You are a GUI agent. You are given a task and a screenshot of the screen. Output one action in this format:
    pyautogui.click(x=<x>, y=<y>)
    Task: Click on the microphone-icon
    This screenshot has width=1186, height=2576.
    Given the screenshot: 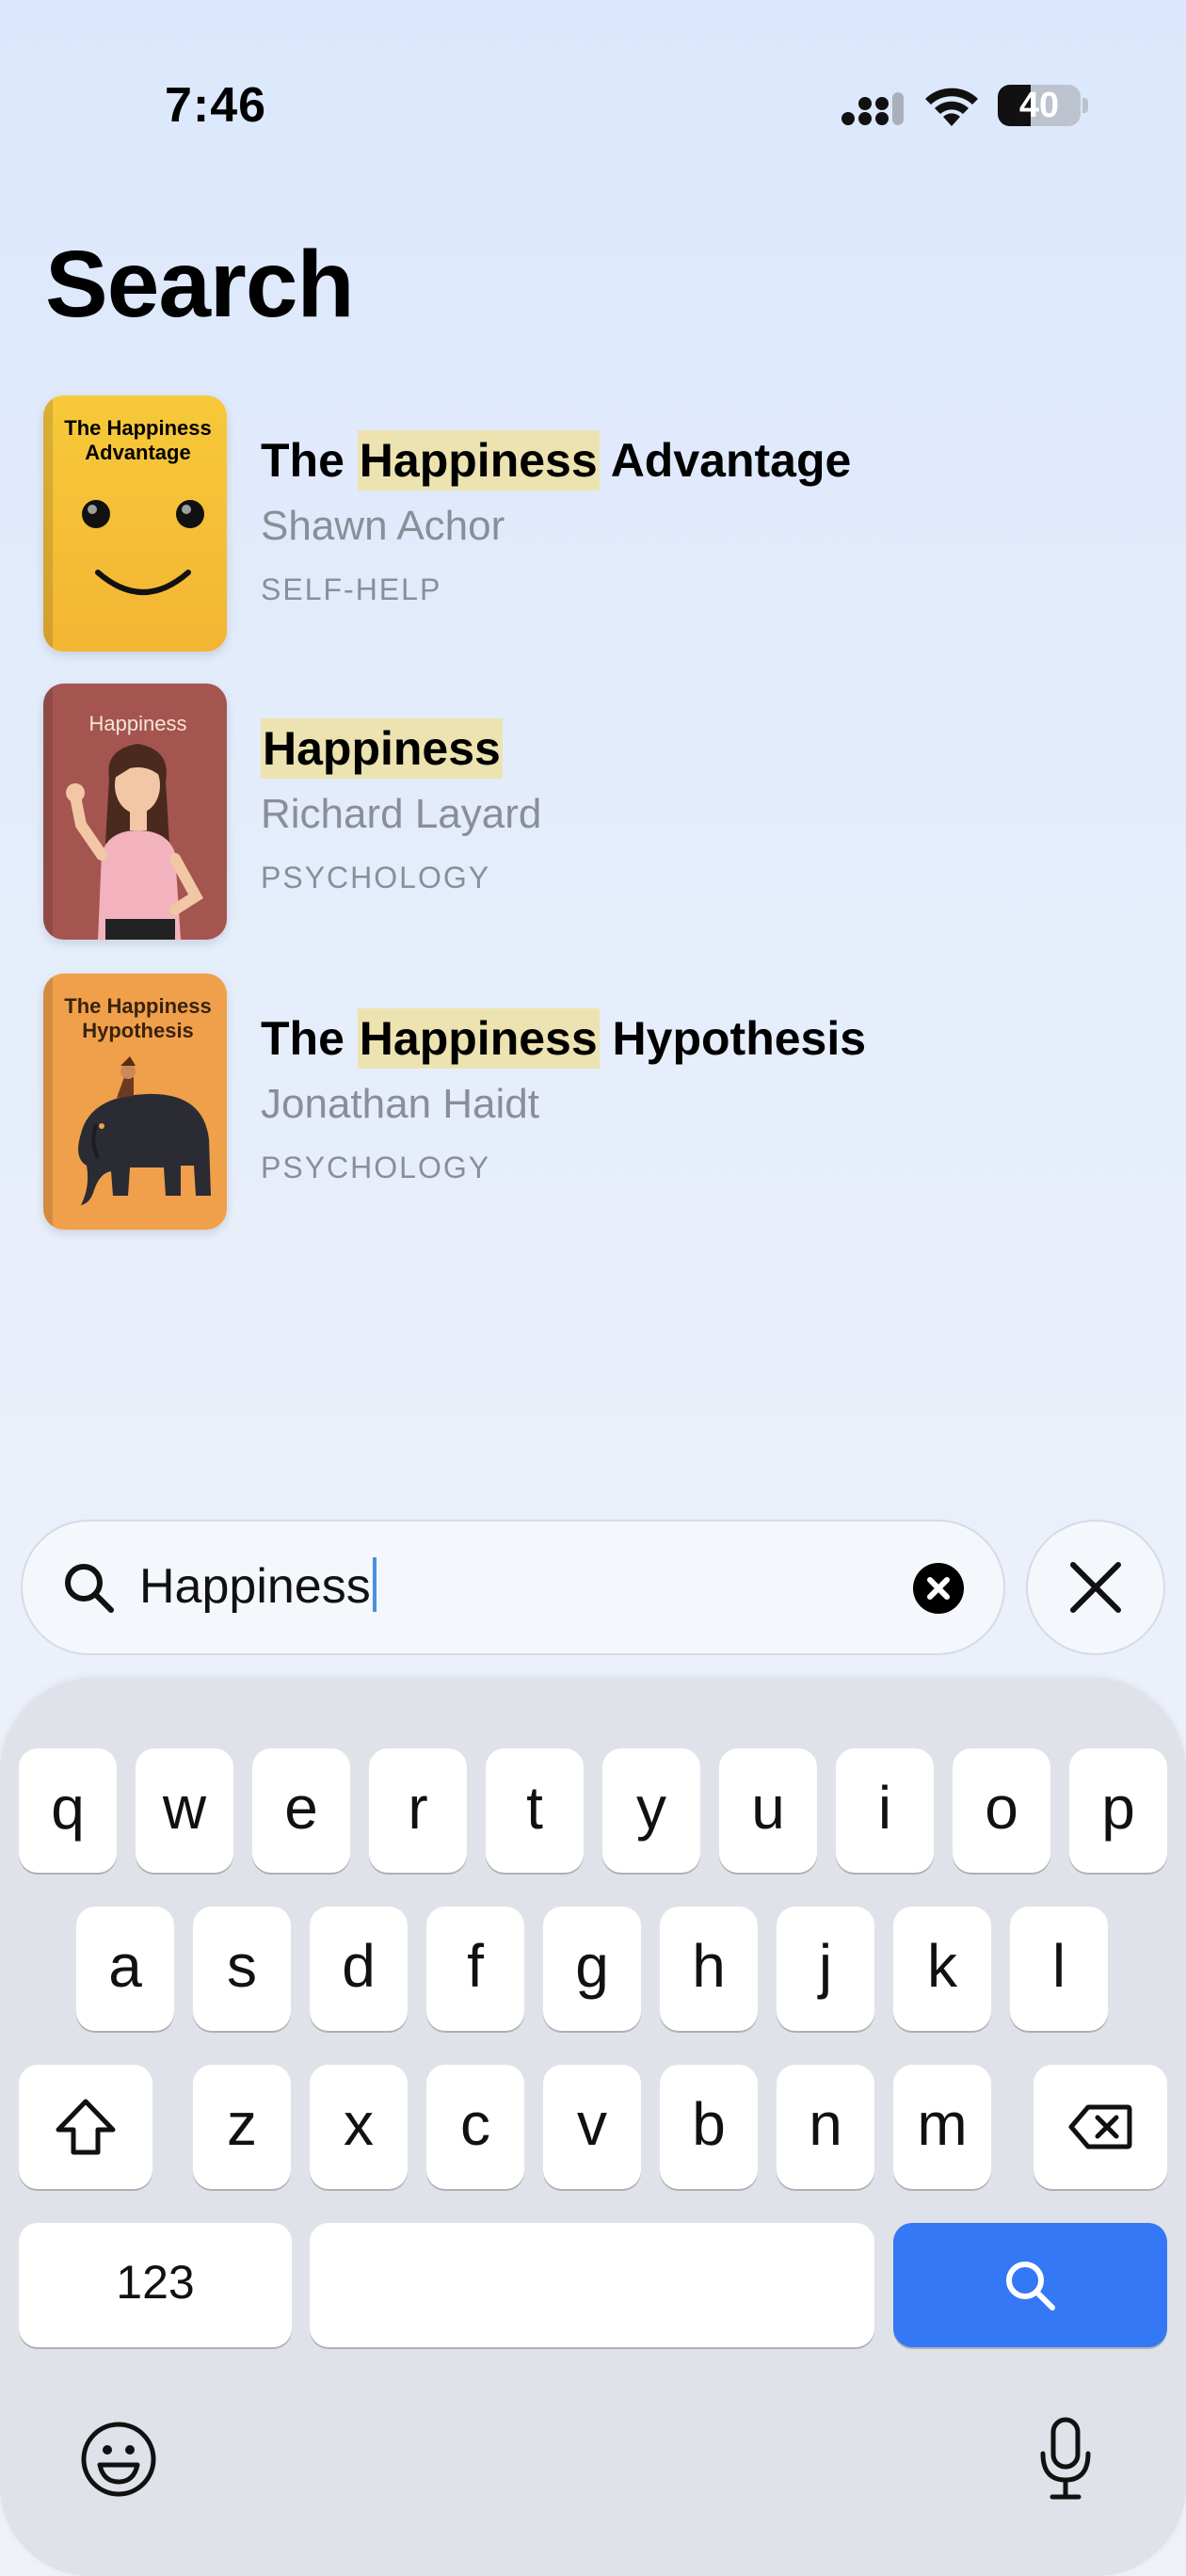 What is the action you would take?
    pyautogui.click(x=1065, y=2459)
    